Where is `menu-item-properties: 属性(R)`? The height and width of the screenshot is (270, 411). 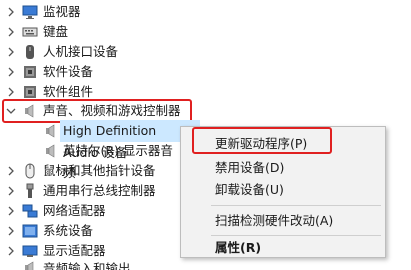 menu-item-properties: 属性(R) is located at coordinates (283, 248).